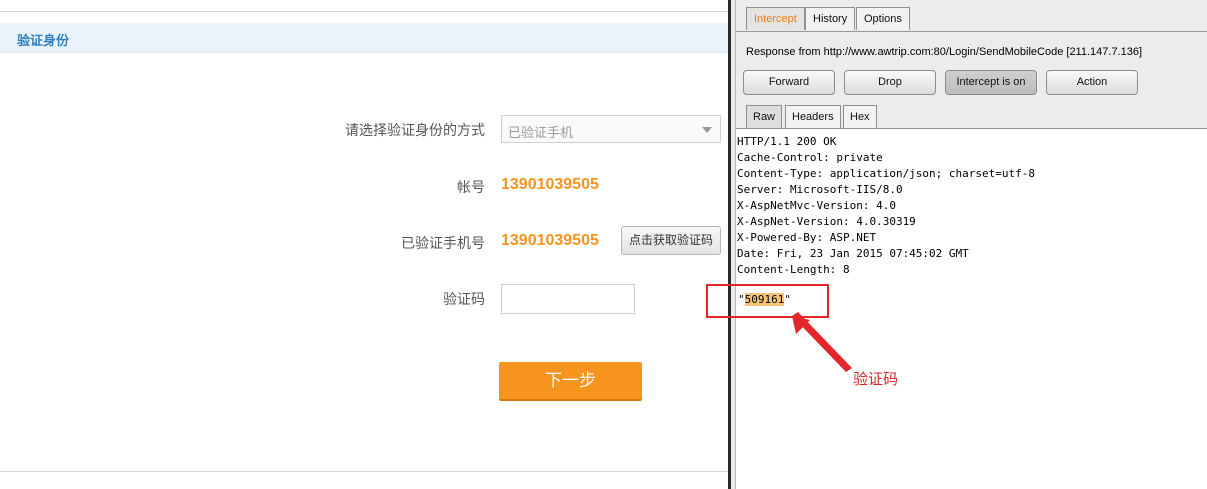 The height and width of the screenshot is (489, 1207). I want to click on verify-method-selected: 已验证手机, so click(541, 133).